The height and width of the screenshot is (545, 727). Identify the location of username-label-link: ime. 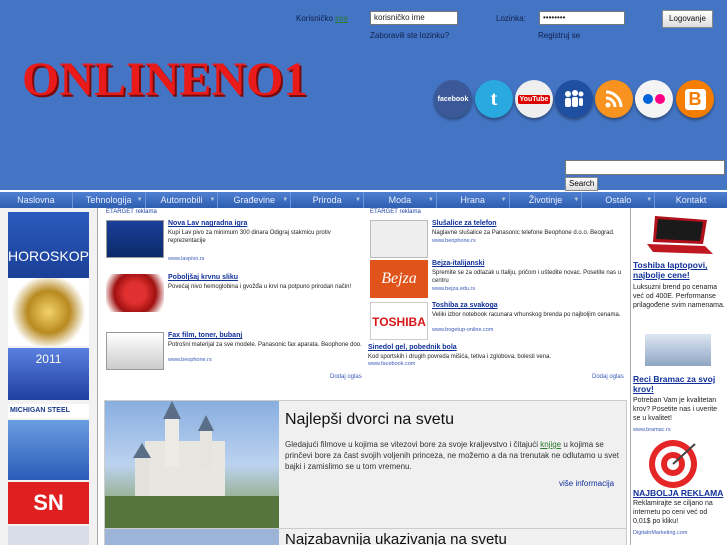
(341, 18).